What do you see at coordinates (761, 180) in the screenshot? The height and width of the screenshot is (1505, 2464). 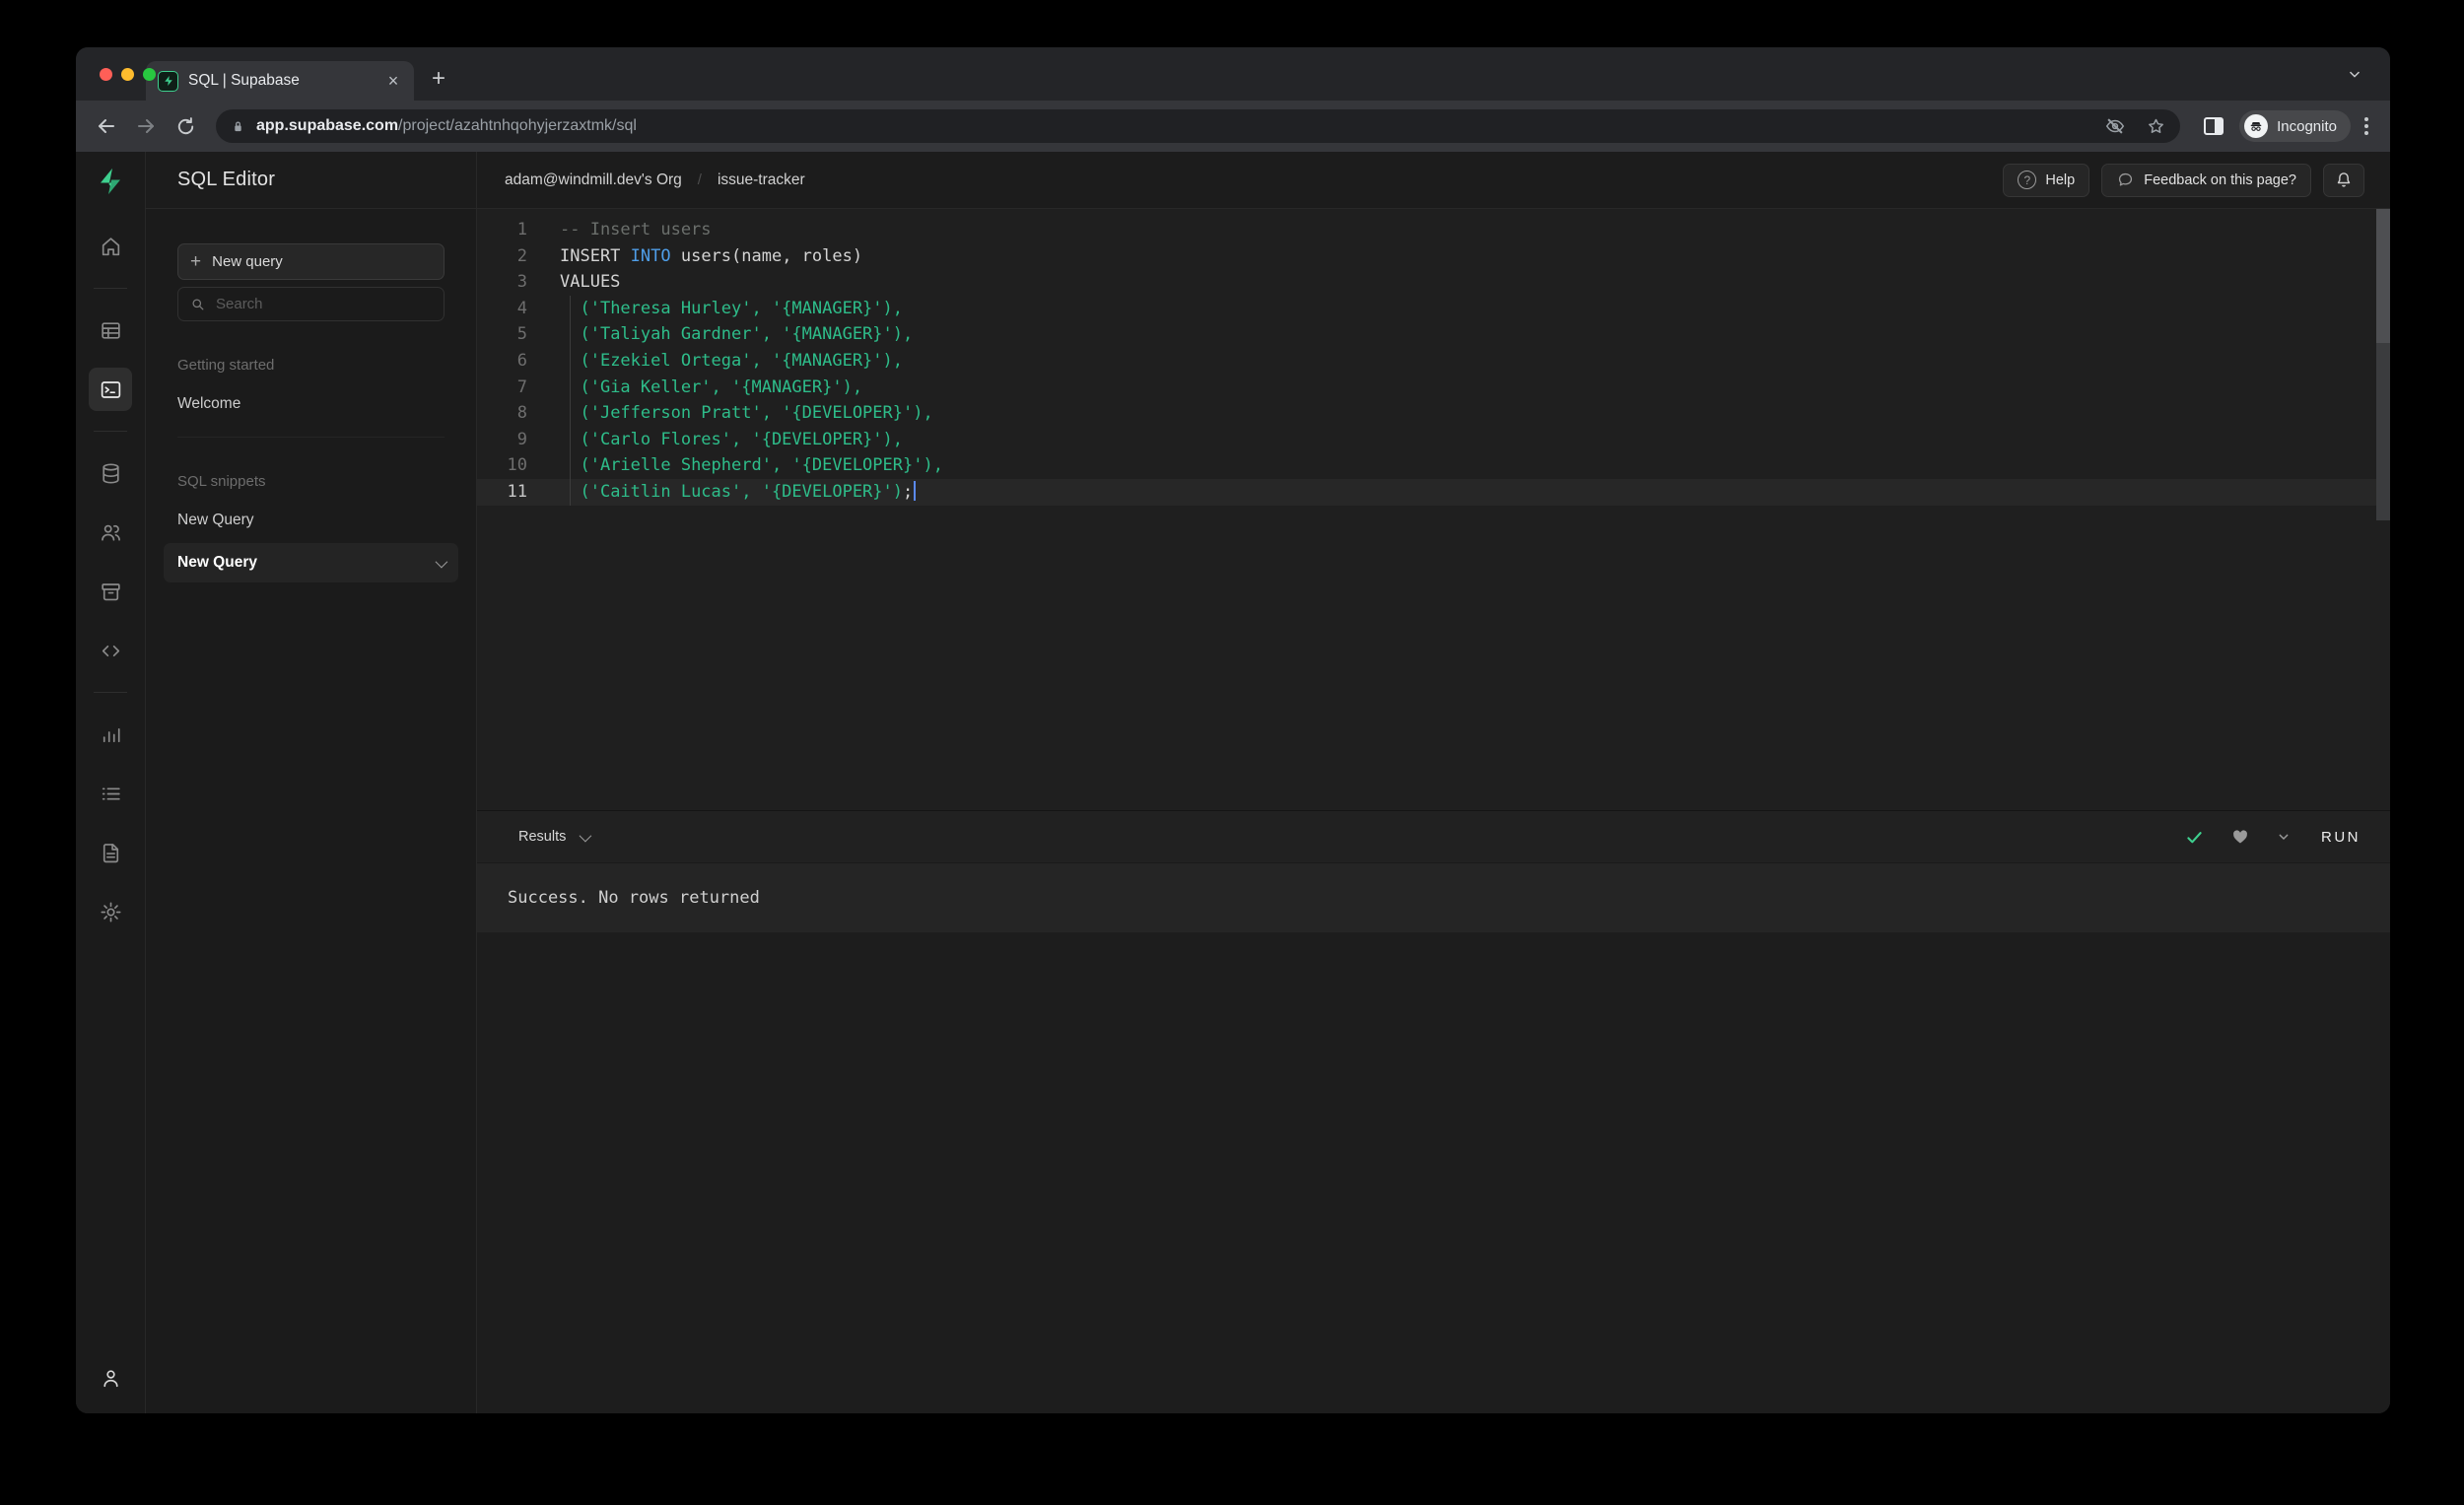 I see `breadcrumb-project: issue-tracker` at bounding box center [761, 180].